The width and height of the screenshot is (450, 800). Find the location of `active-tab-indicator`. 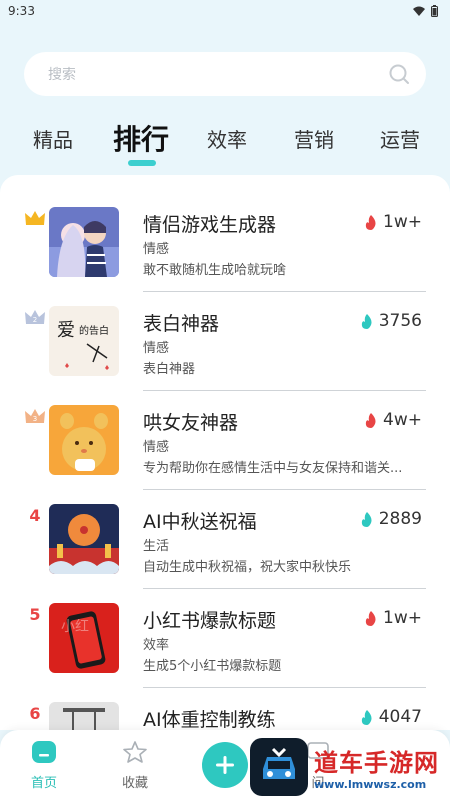

active-tab-indicator is located at coordinates (142, 163).